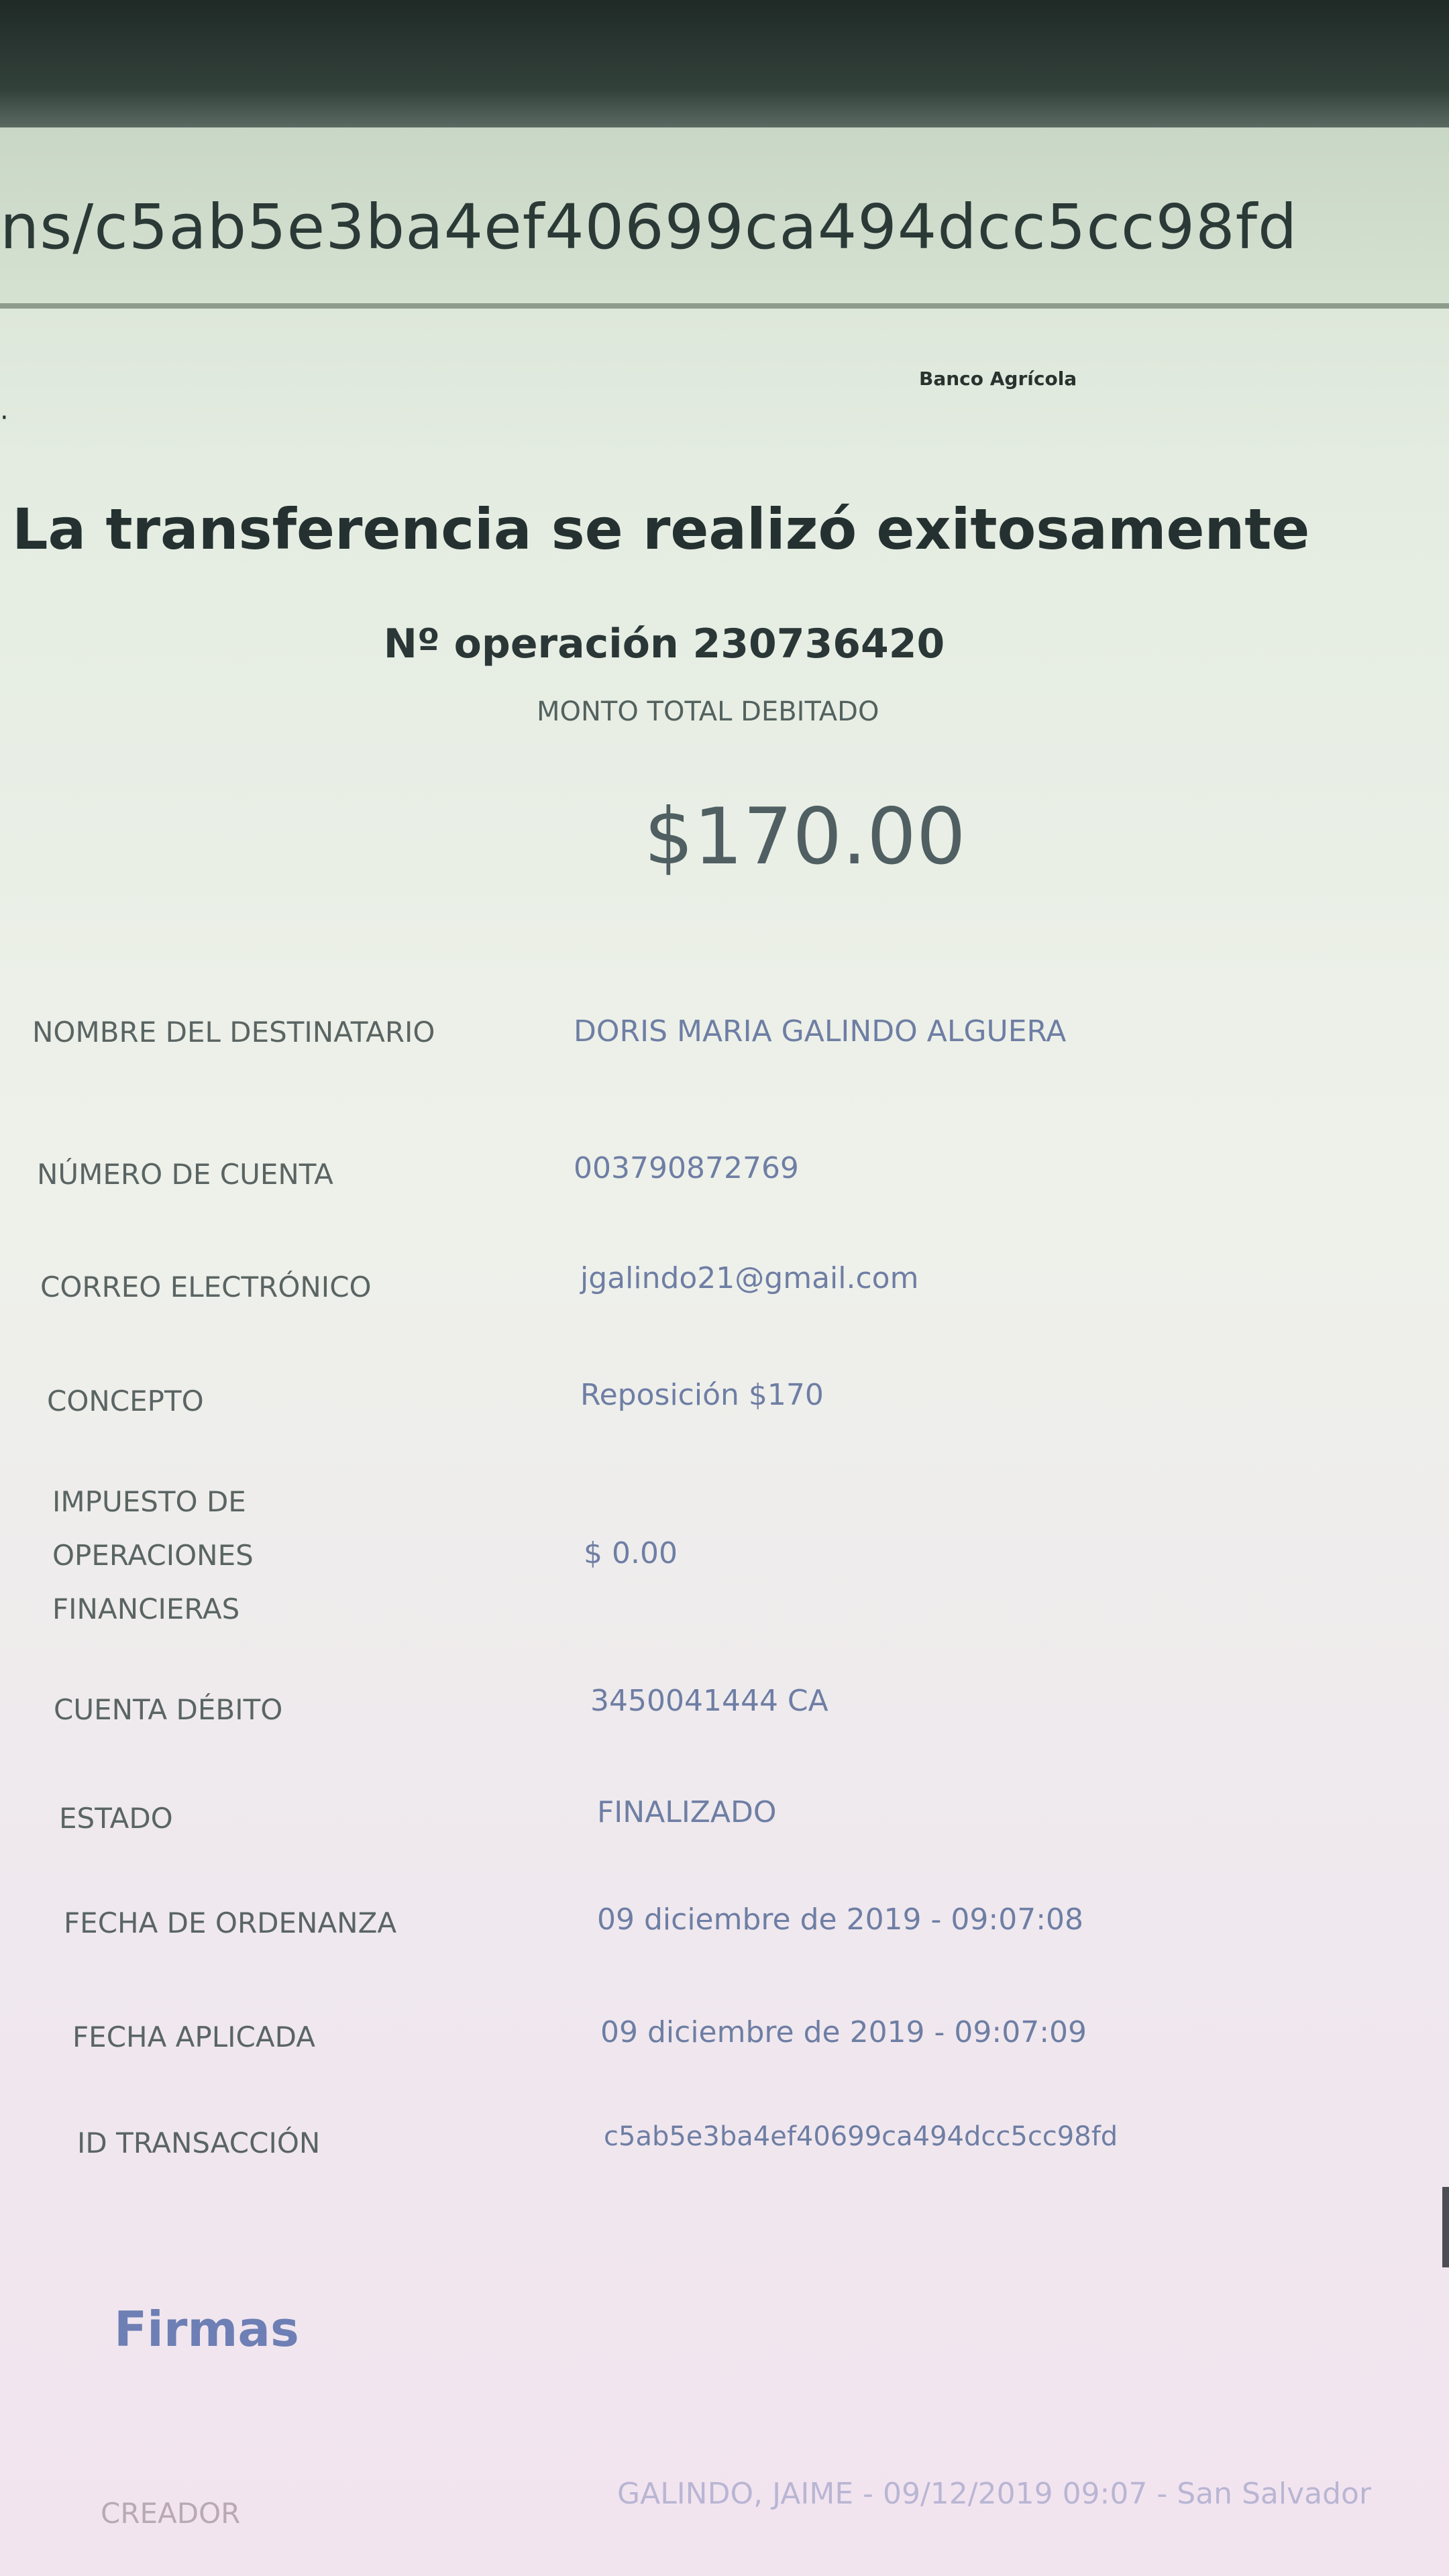 The image size is (1449, 2576). What do you see at coordinates (171, 2513) in the screenshot?
I see `signature-label: CREADOR` at bounding box center [171, 2513].